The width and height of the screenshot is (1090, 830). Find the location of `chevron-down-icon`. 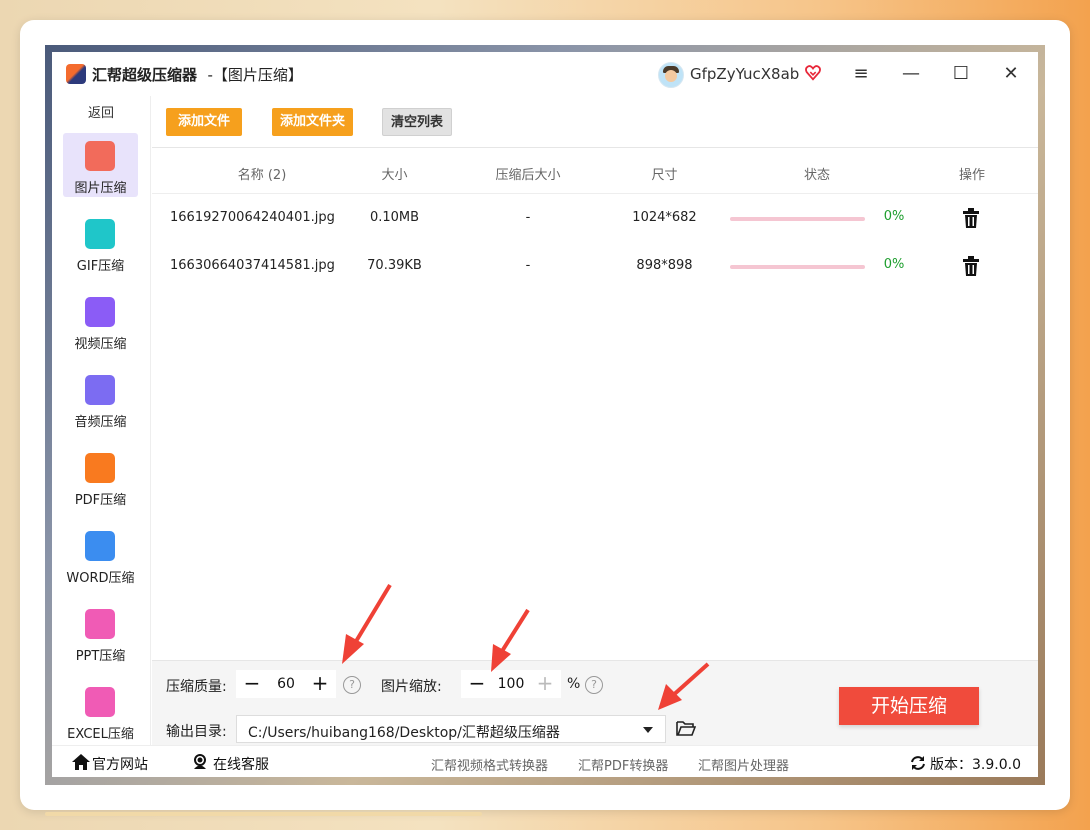

chevron-down-icon is located at coordinates (648, 730).